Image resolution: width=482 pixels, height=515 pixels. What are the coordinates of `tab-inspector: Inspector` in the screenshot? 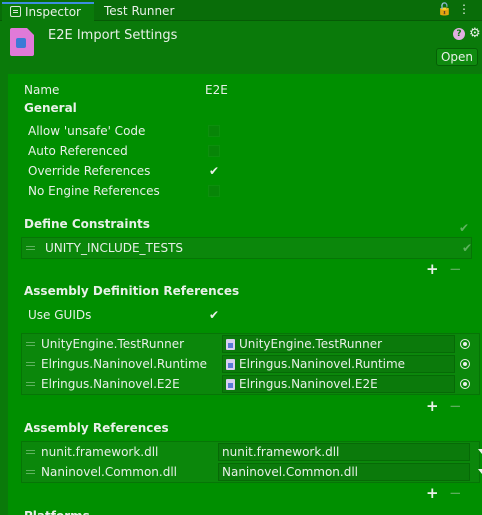 It's located at (48, 11).